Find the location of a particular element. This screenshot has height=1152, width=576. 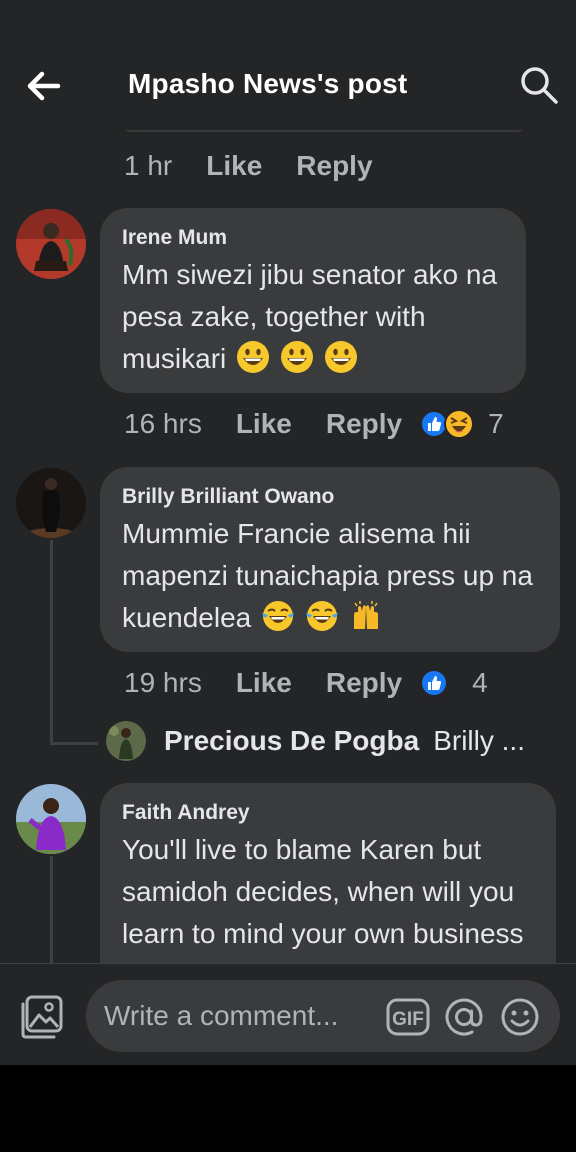

search-button is located at coordinates (539, 85).